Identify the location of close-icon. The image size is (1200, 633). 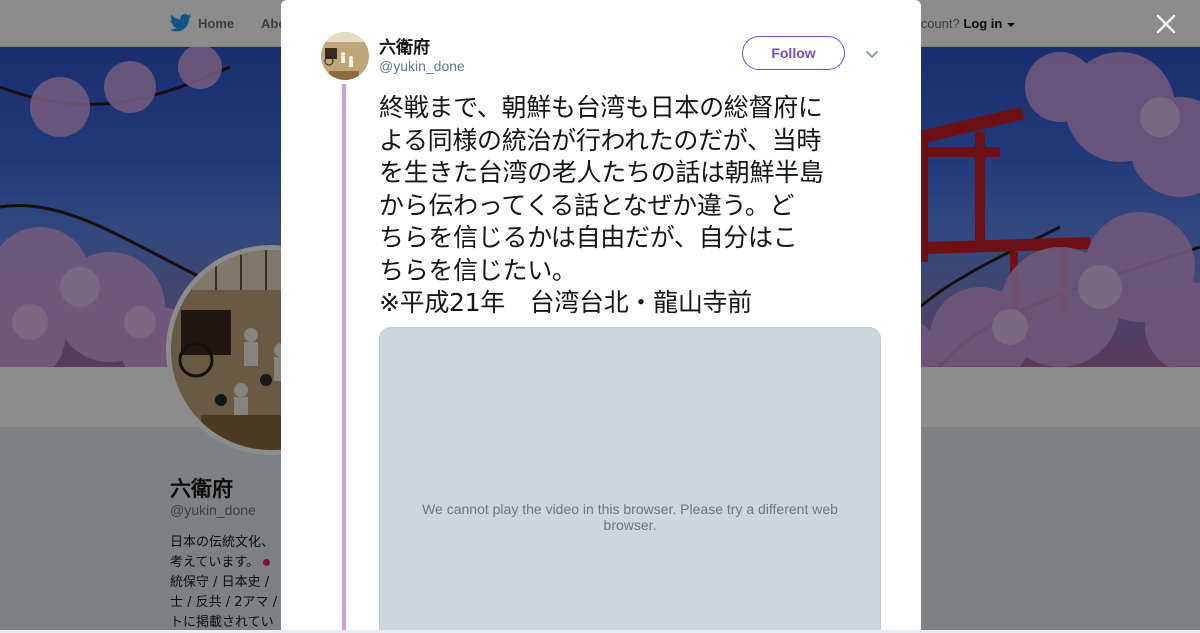
(1166, 24).